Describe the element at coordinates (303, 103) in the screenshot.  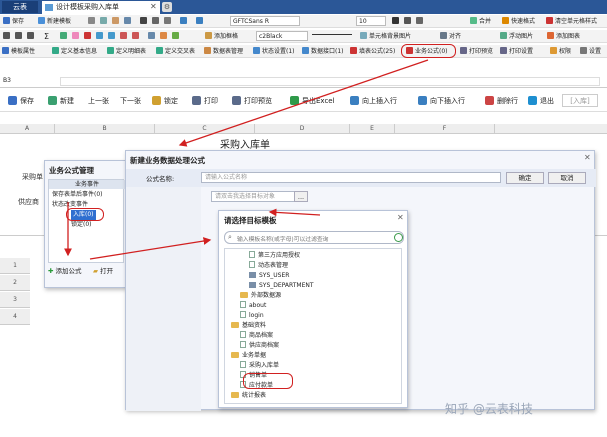
I see `arrow-to-formula-mgmt` at that location.